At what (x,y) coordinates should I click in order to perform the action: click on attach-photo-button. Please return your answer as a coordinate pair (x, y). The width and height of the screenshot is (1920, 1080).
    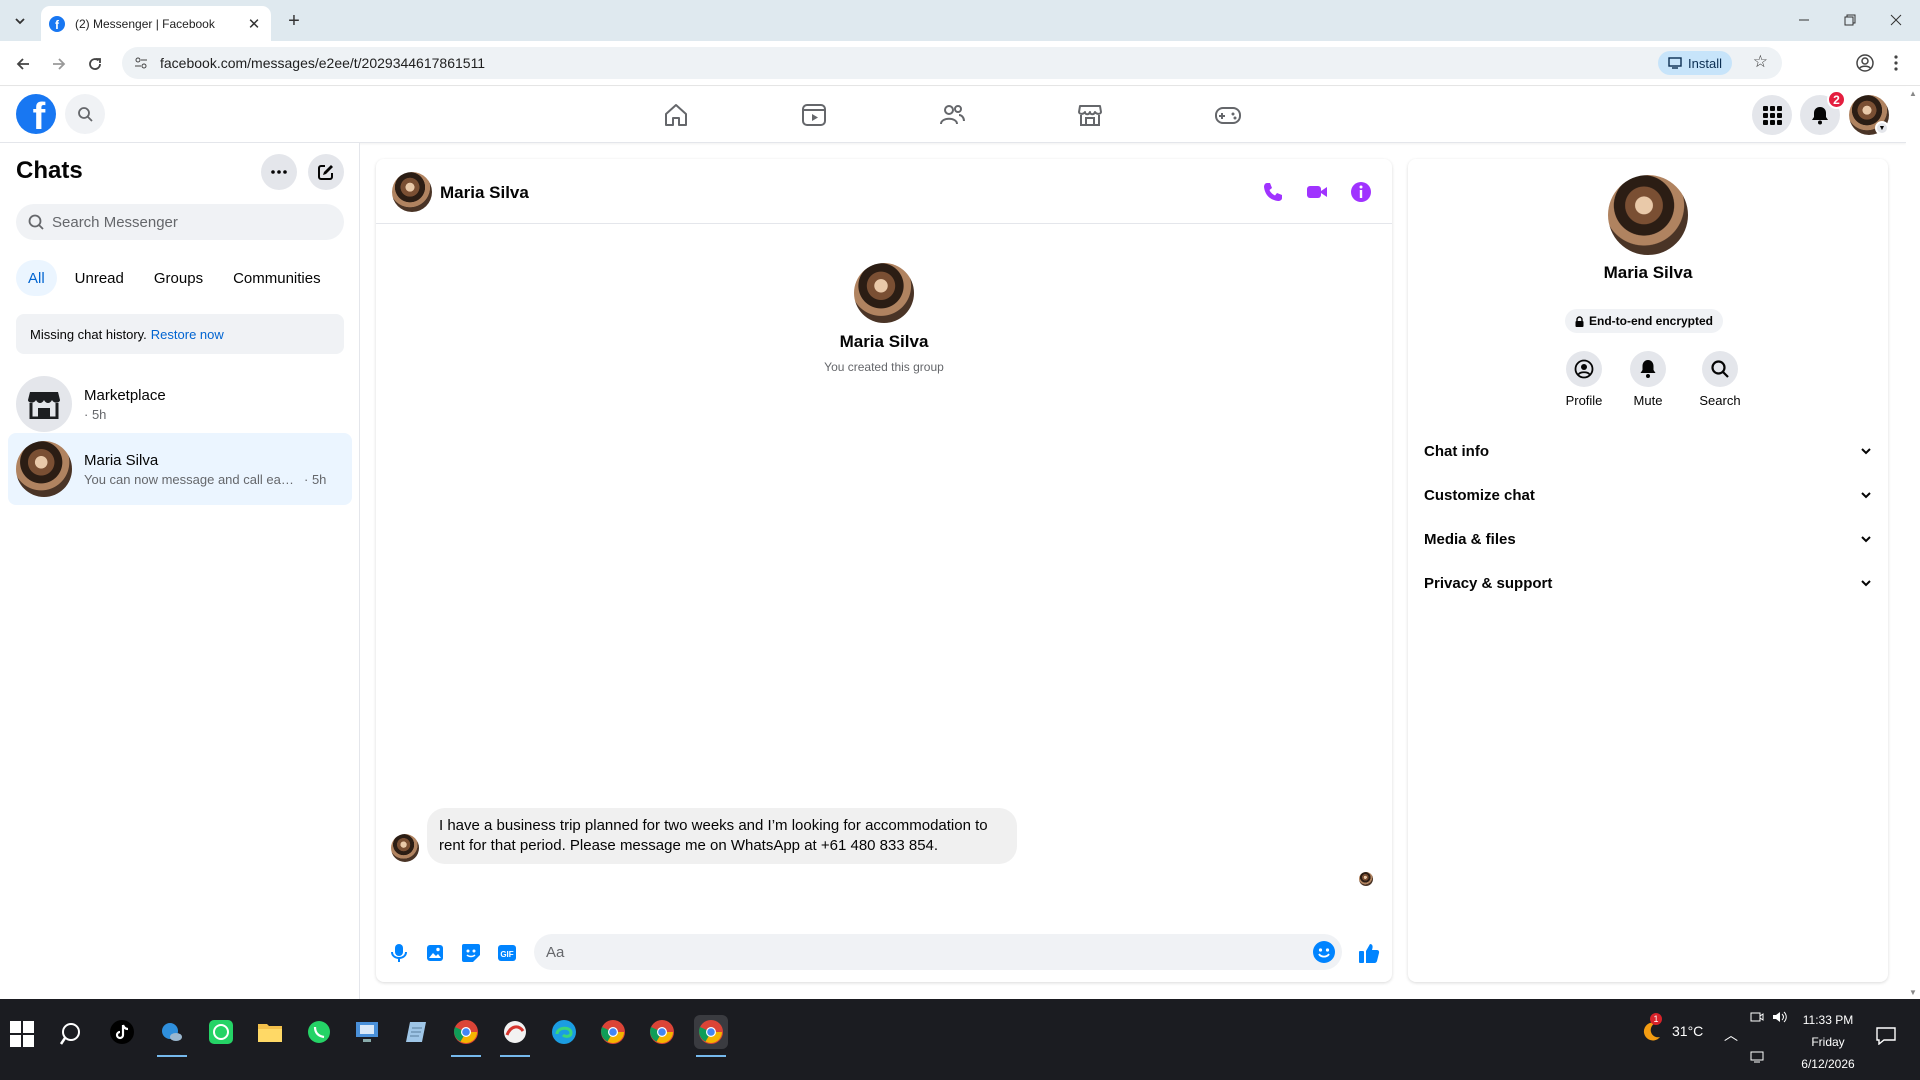
    Looking at the image, I should click on (435, 953).